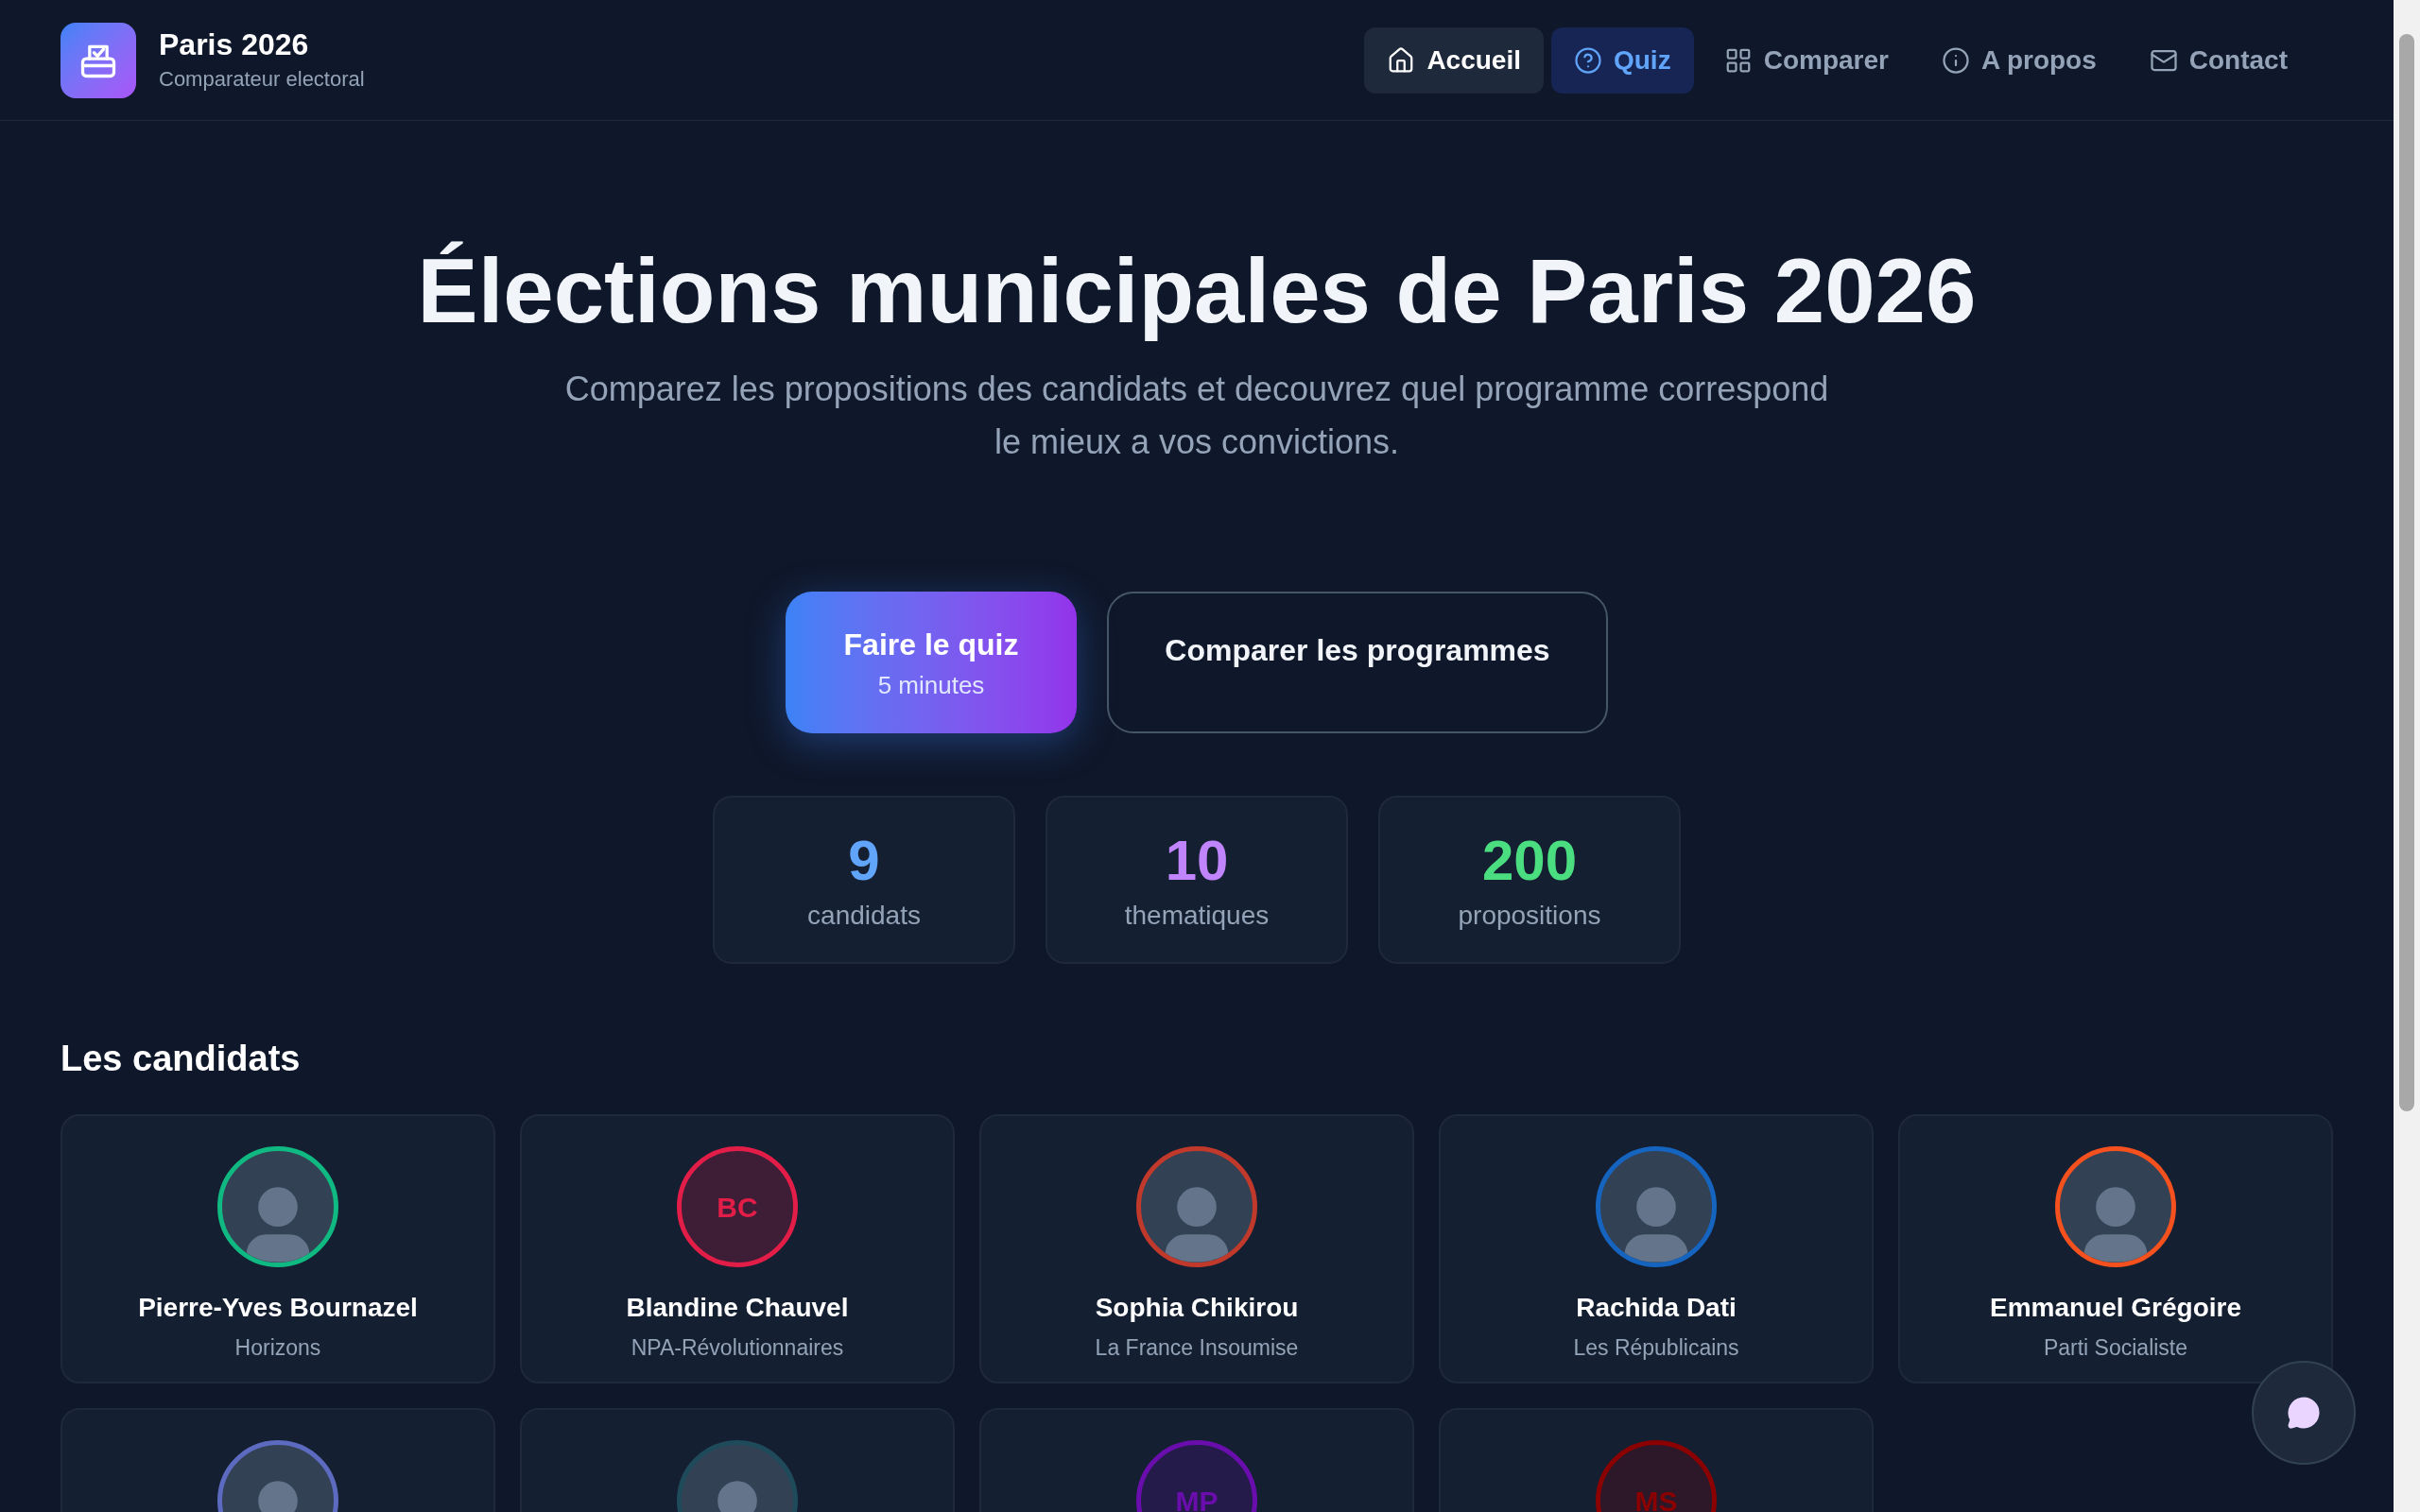 Image resolution: width=2420 pixels, height=1512 pixels. What do you see at coordinates (1530, 915) in the screenshot?
I see `stat-label: propositions` at bounding box center [1530, 915].